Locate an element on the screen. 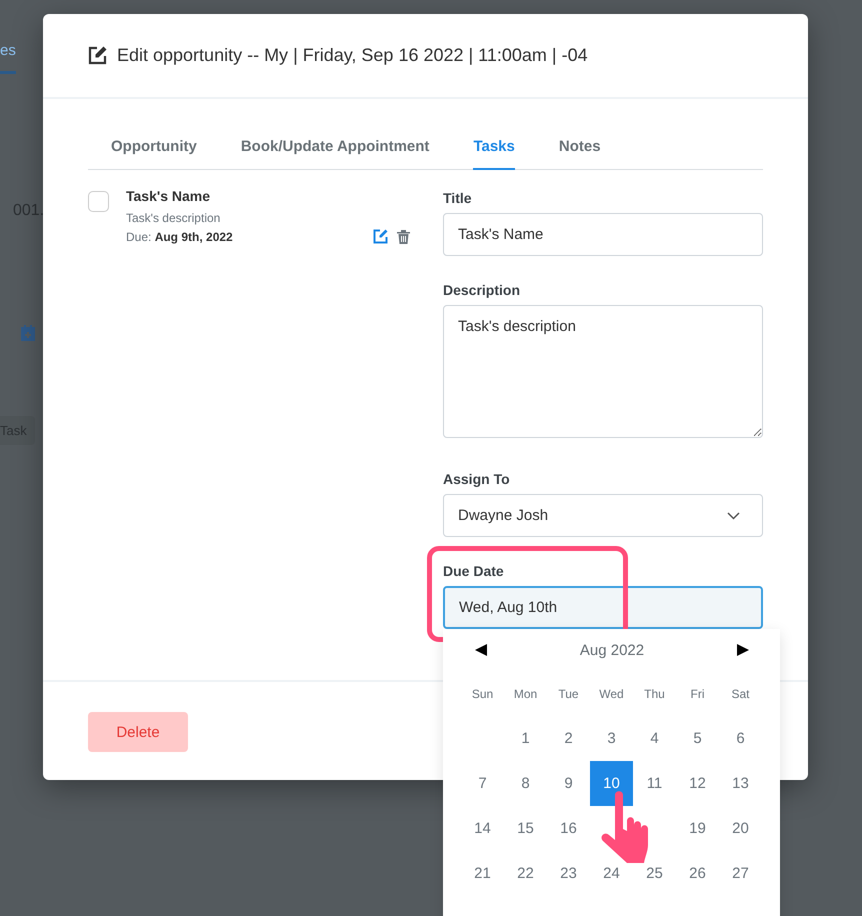 The image size is (862, 916). calendar-day: 13 is located at coordinates (740, 783).